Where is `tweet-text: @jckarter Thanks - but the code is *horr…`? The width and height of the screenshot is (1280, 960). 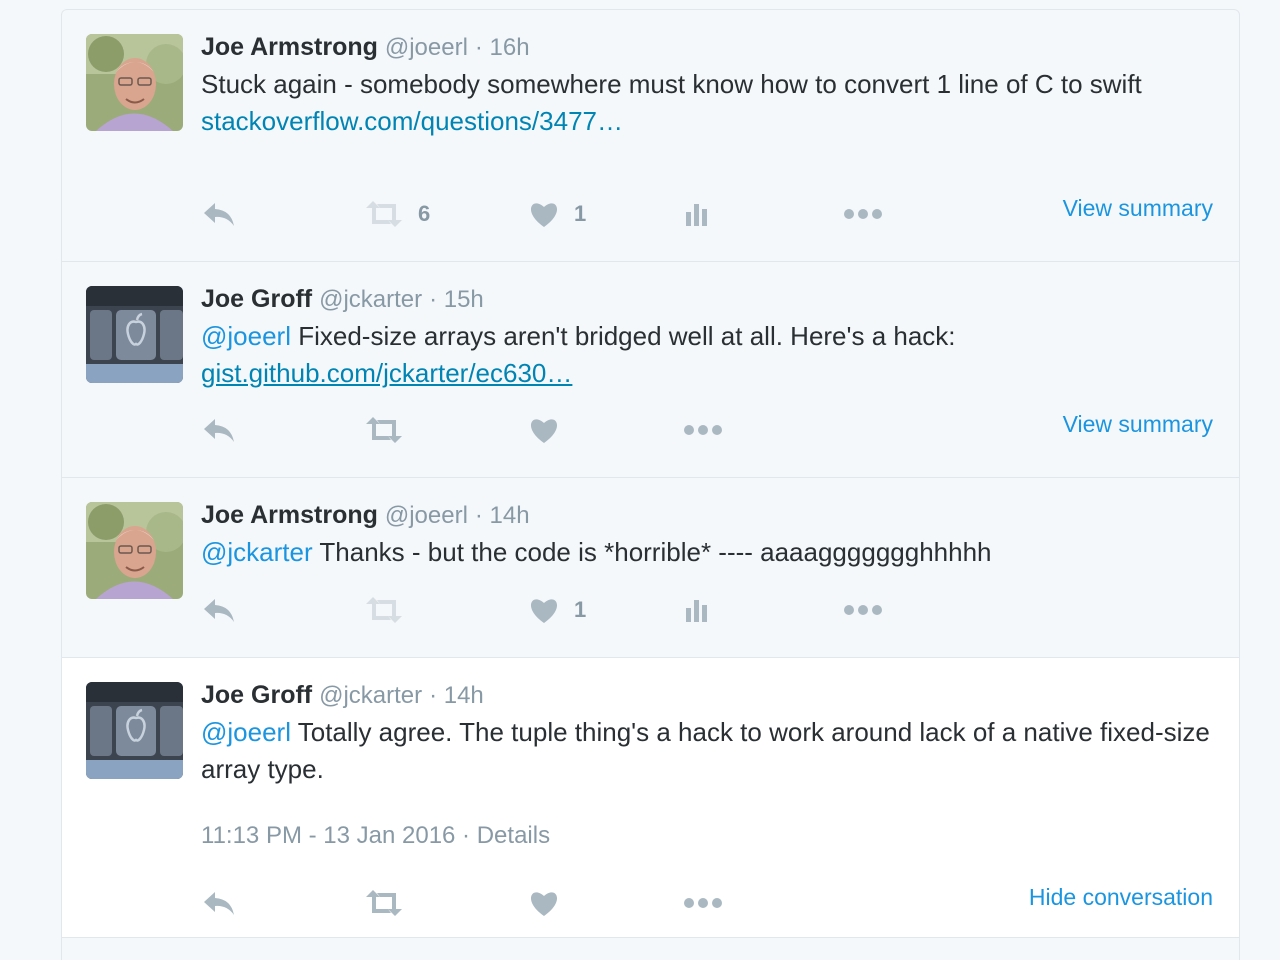 tweet-text: @jckarter Thanks - but the code is *horr… is located at coordinates (706, 552).